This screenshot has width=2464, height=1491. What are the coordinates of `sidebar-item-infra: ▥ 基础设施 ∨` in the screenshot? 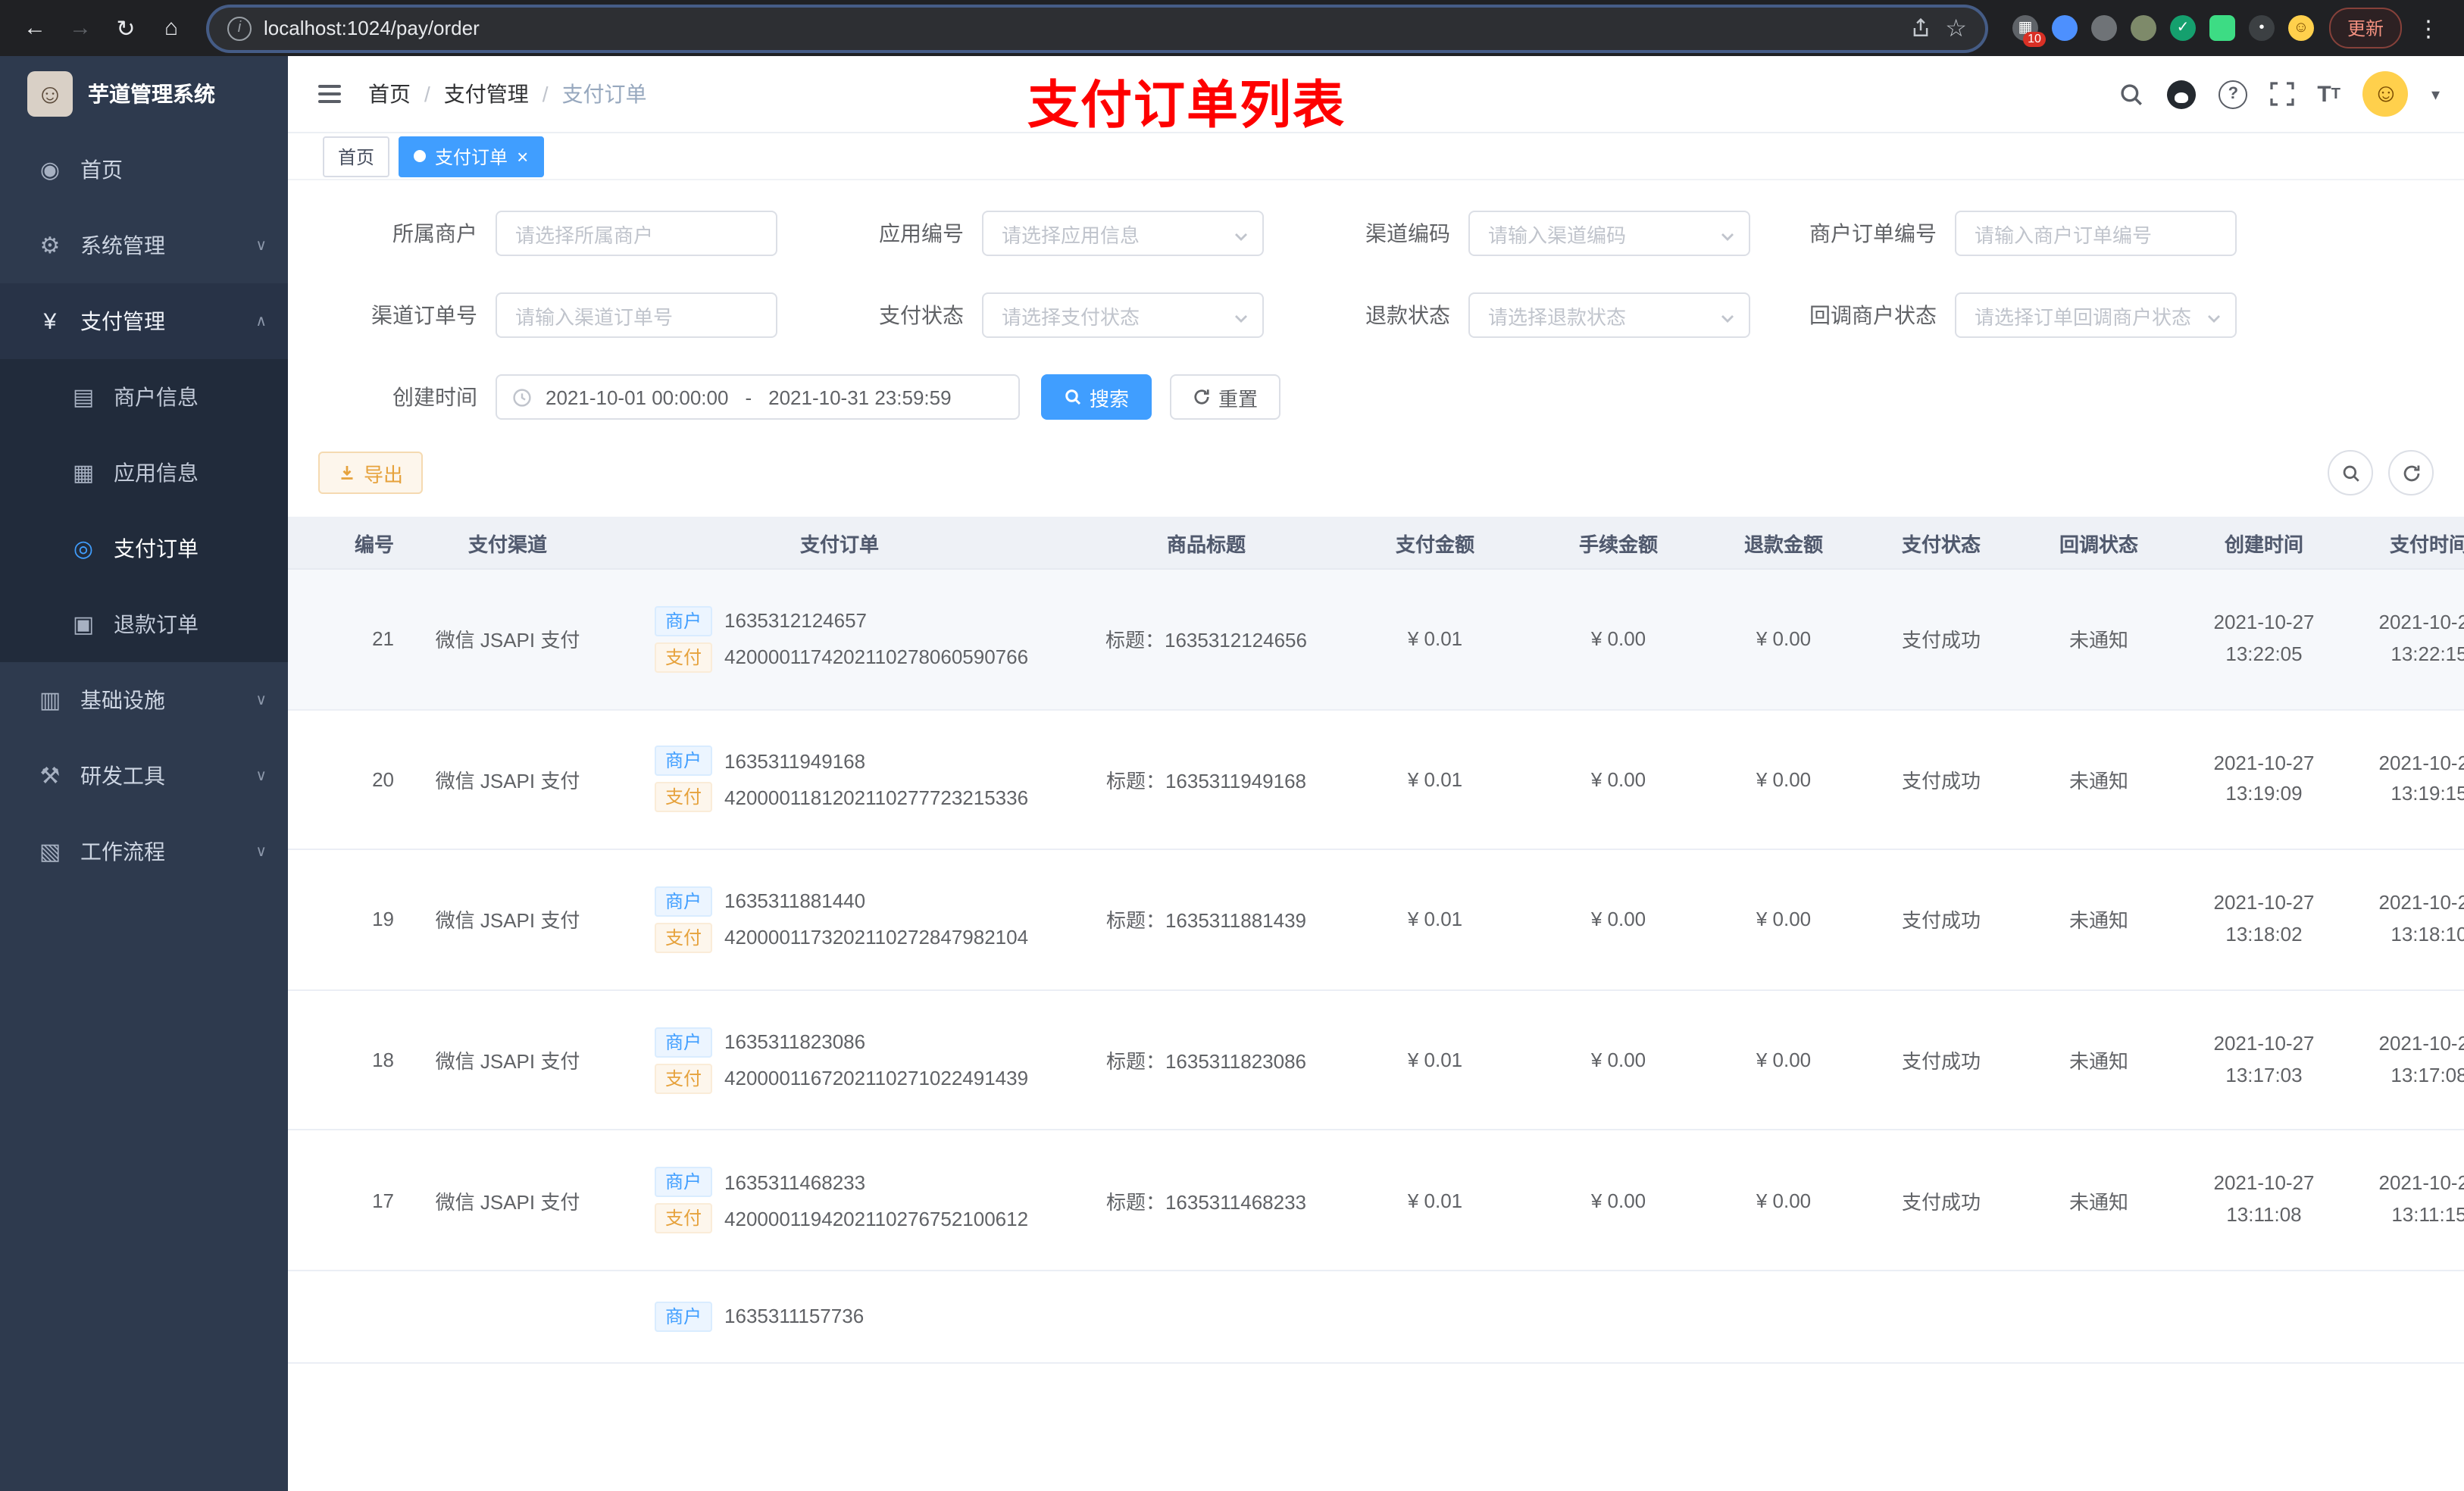 It's located at (144, 700).